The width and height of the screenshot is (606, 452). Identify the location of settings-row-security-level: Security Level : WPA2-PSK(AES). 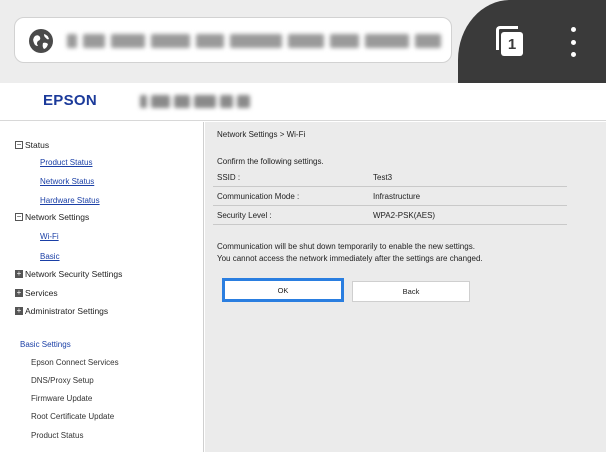
(390, 215).